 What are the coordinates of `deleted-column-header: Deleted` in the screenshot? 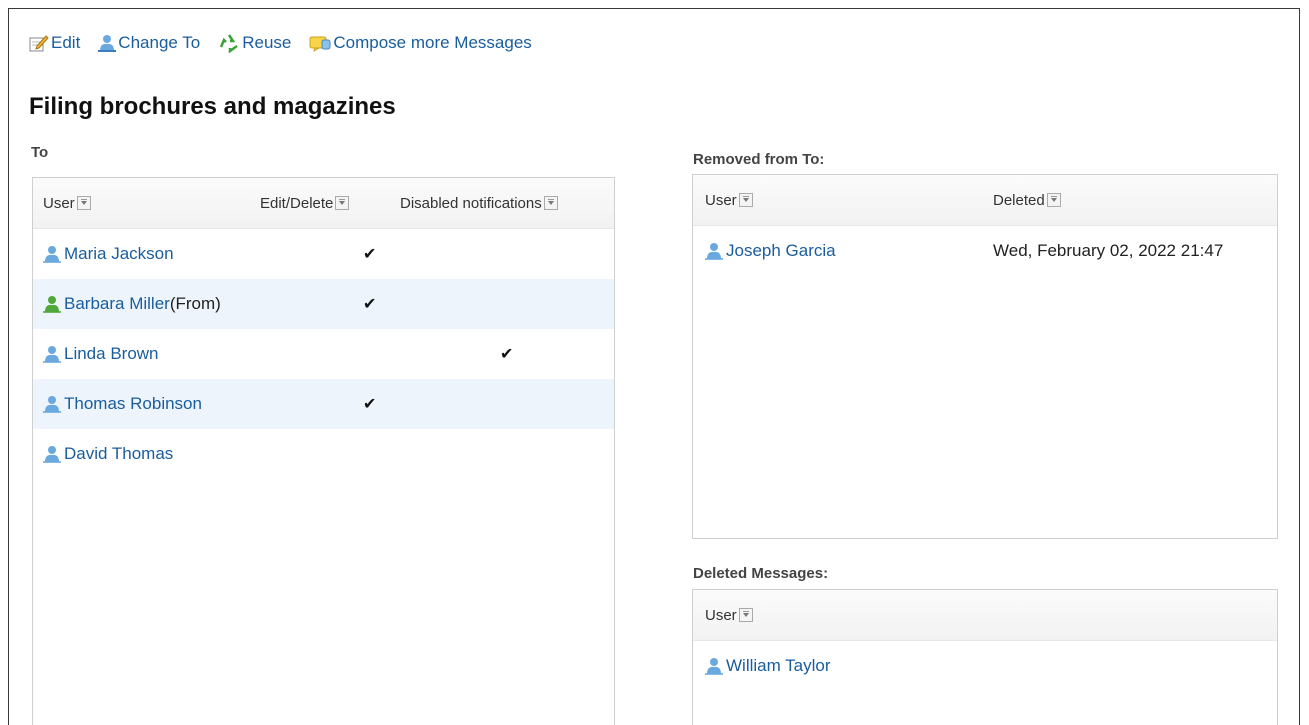 It's located at (1027, 200).